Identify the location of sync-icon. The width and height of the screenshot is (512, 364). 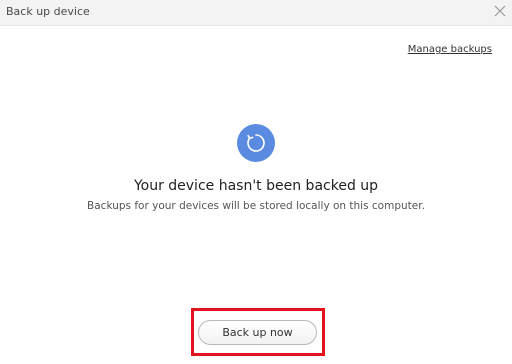
(256, 143).